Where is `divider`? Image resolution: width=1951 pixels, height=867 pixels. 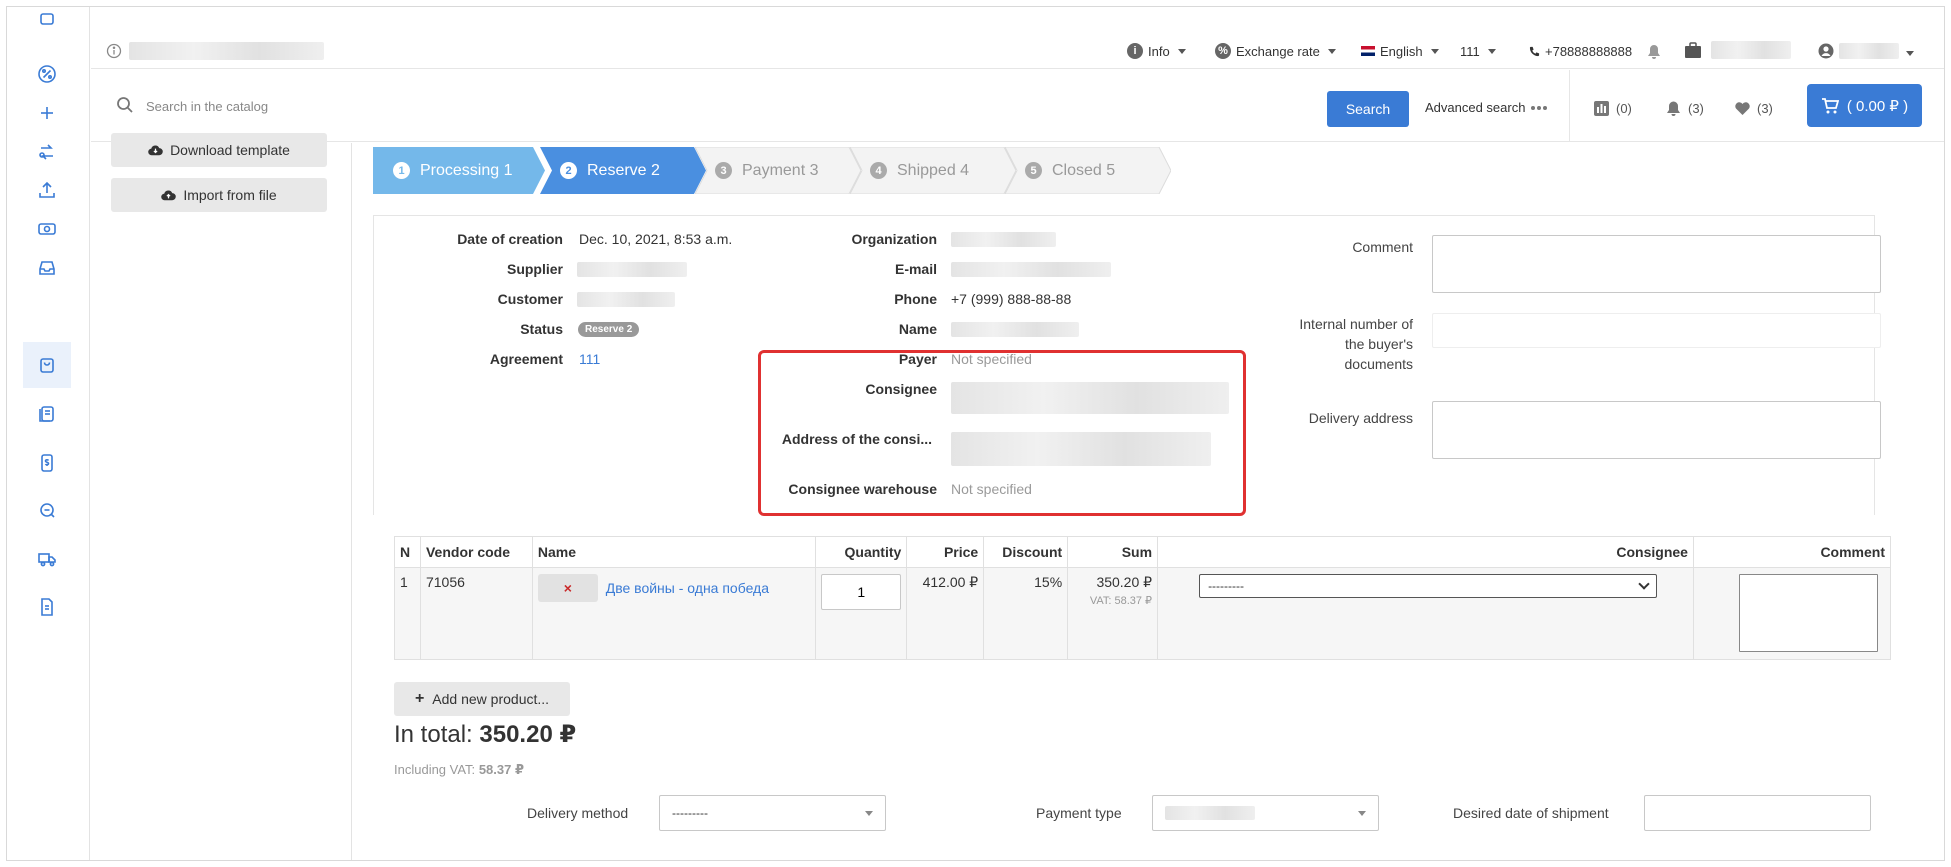 divider is located at coordinates (1569, 106).